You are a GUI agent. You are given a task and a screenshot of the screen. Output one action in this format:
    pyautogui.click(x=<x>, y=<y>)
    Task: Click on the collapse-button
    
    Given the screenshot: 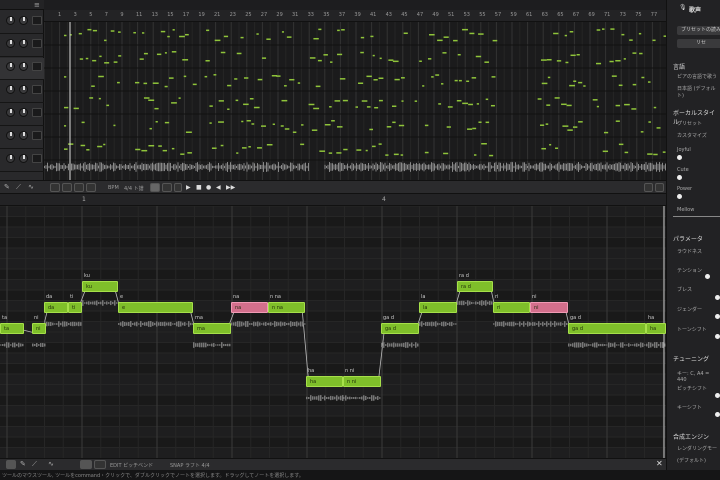 What is the action you would take?
    pyautogui.click(x=648, y=187)
    